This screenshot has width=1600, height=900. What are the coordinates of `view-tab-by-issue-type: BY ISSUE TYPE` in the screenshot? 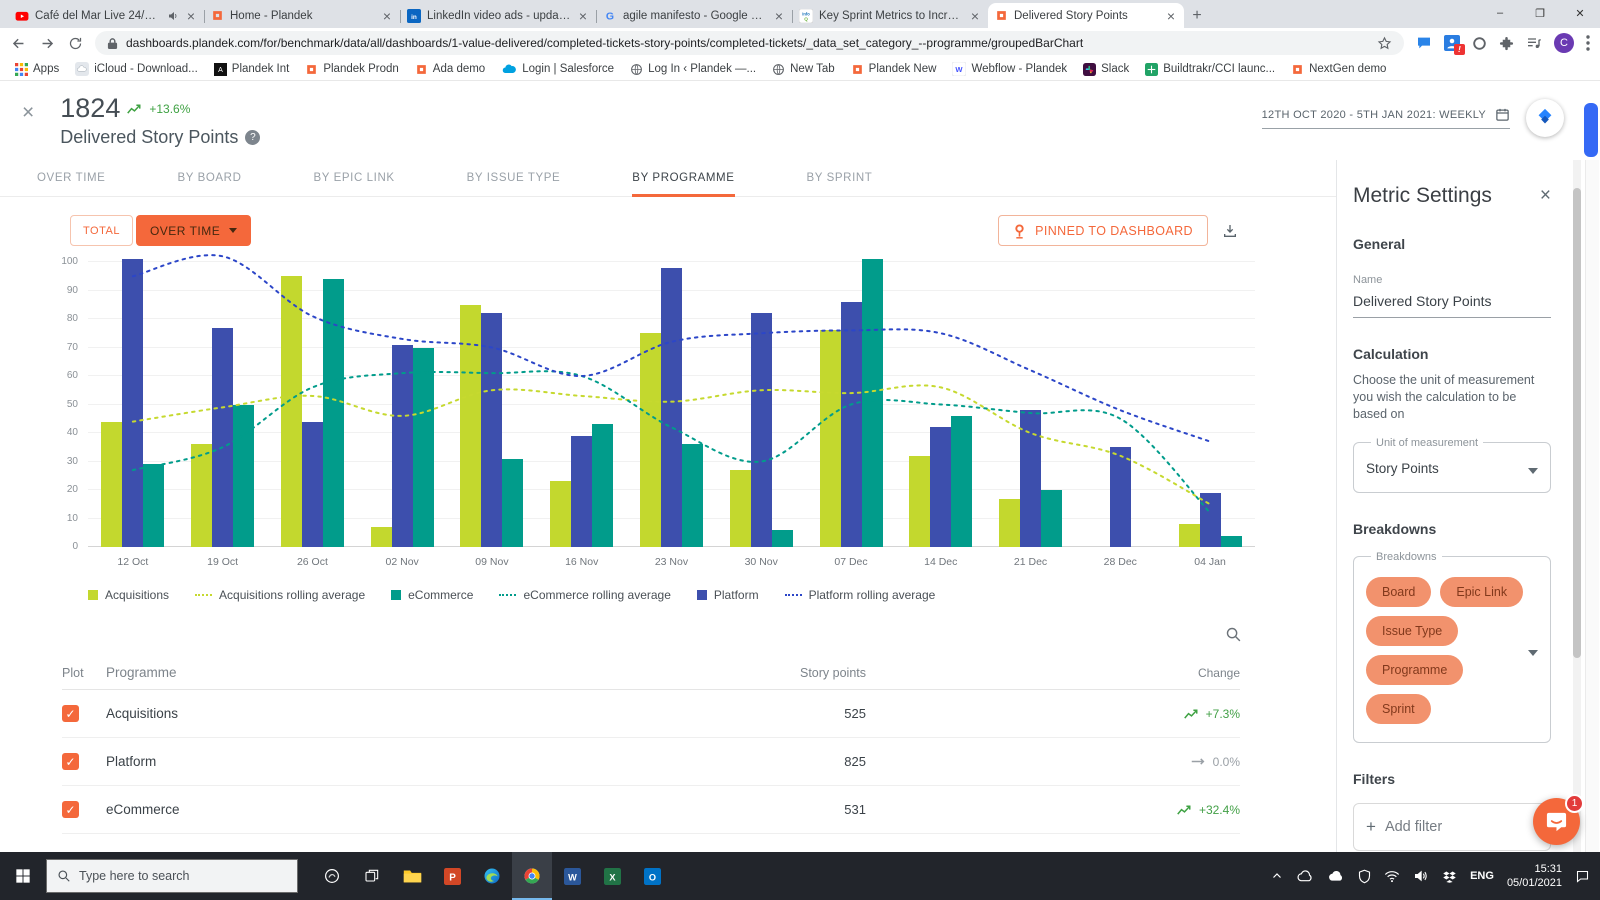 It's located at (514, 178).